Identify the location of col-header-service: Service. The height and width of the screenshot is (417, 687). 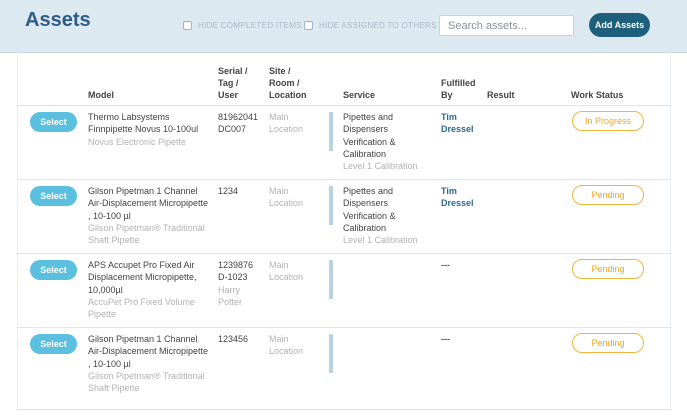
(359, 95).